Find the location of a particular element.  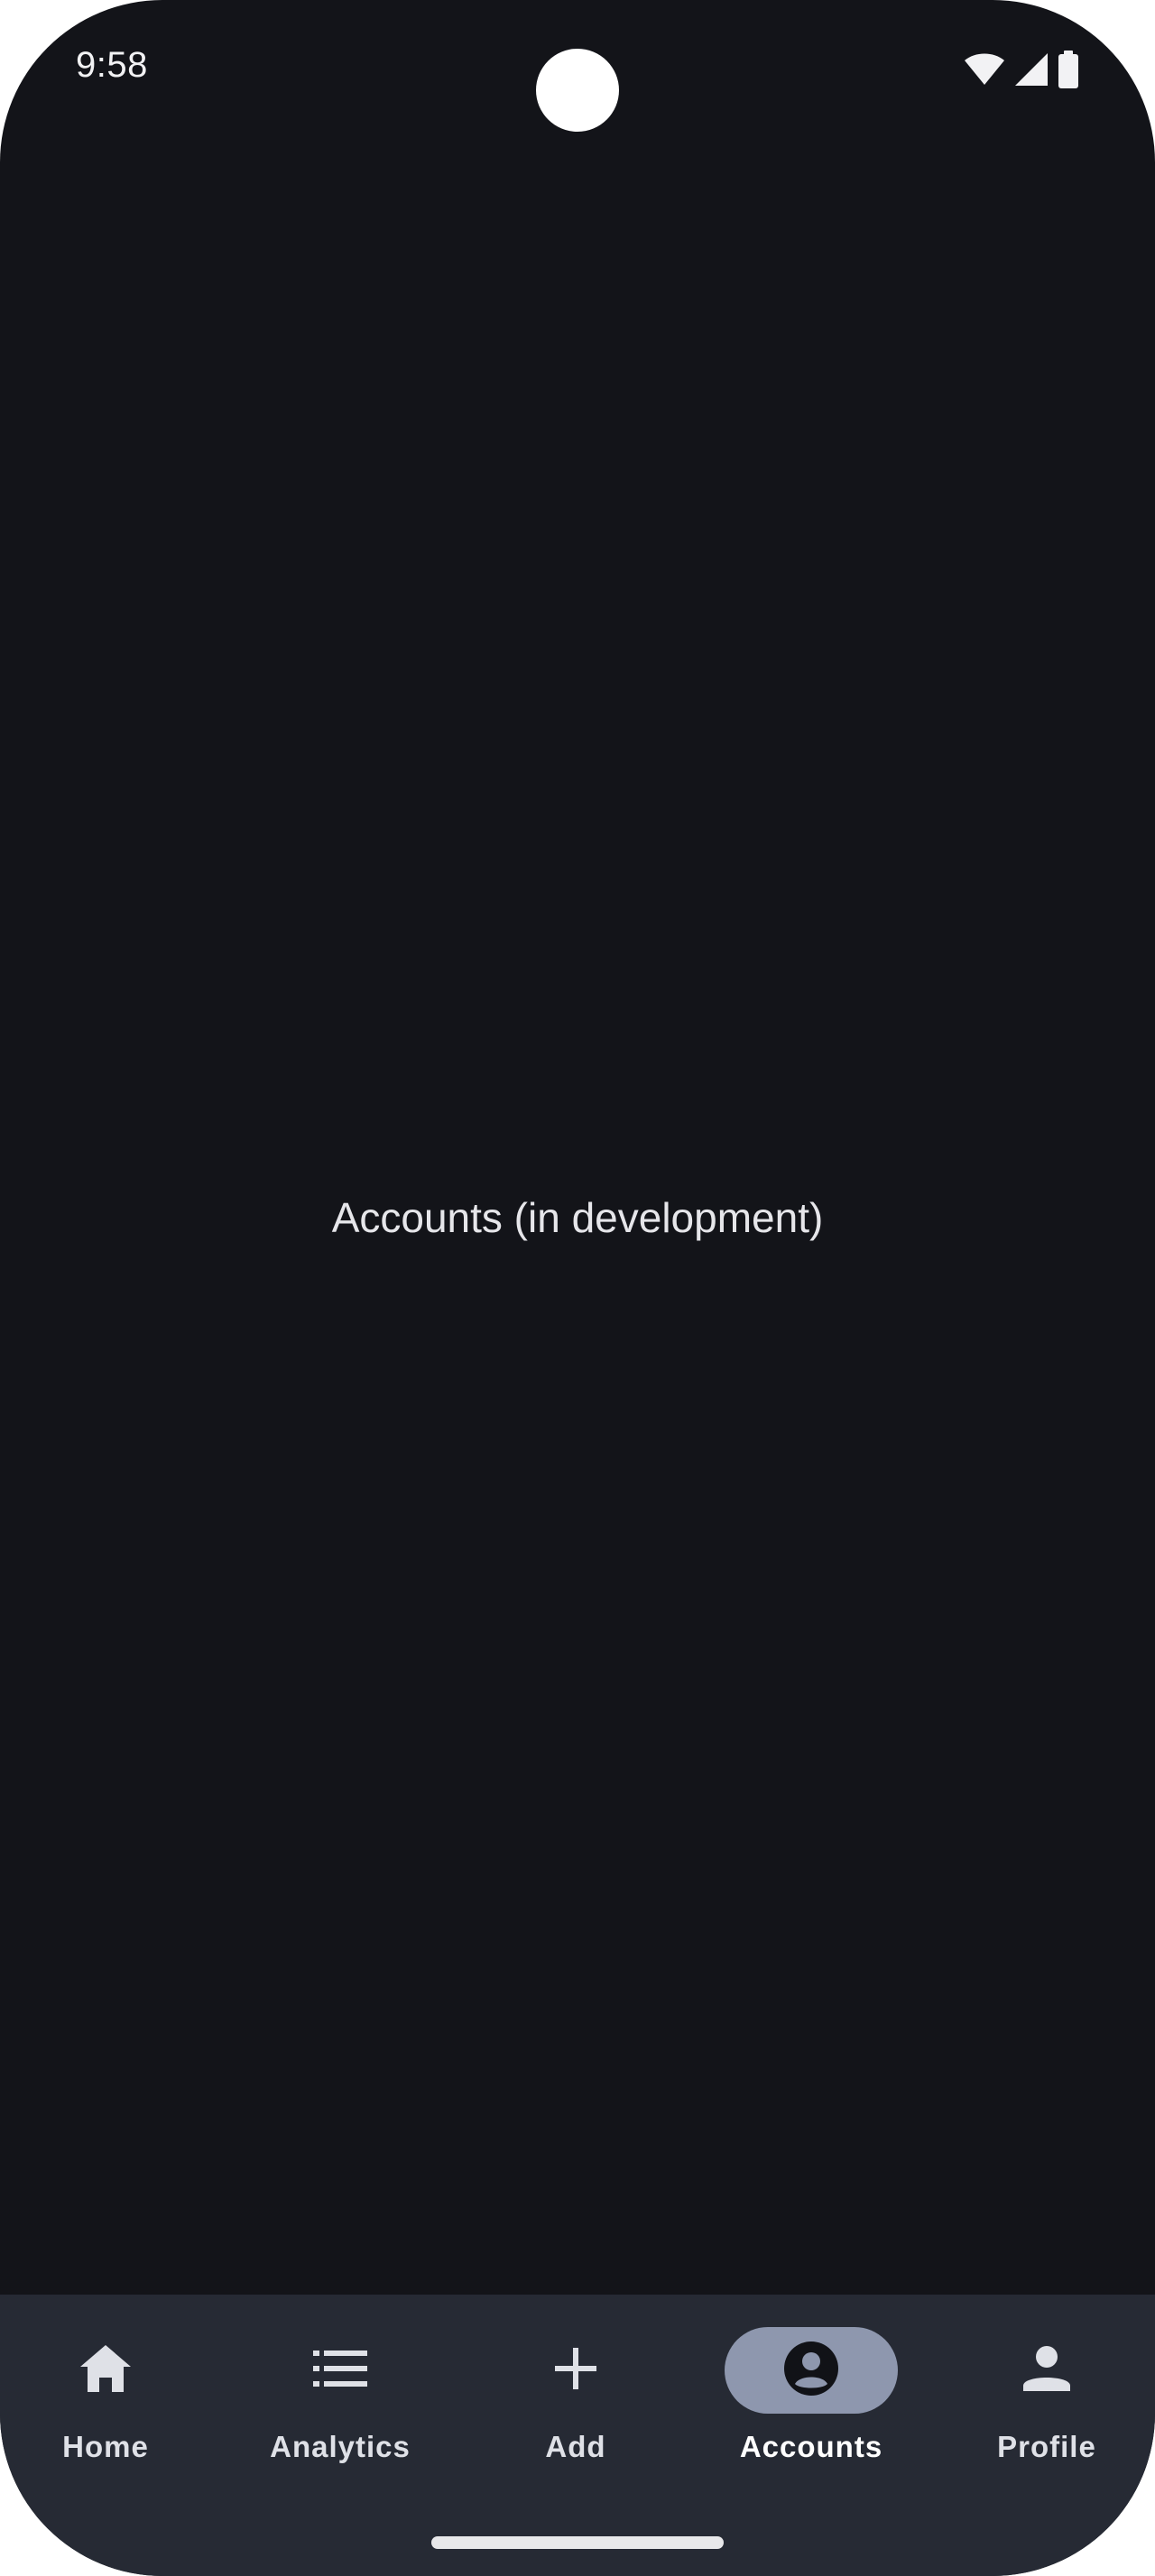

nav-label-analytics: Analytics is located at coordinates (340, 2447).